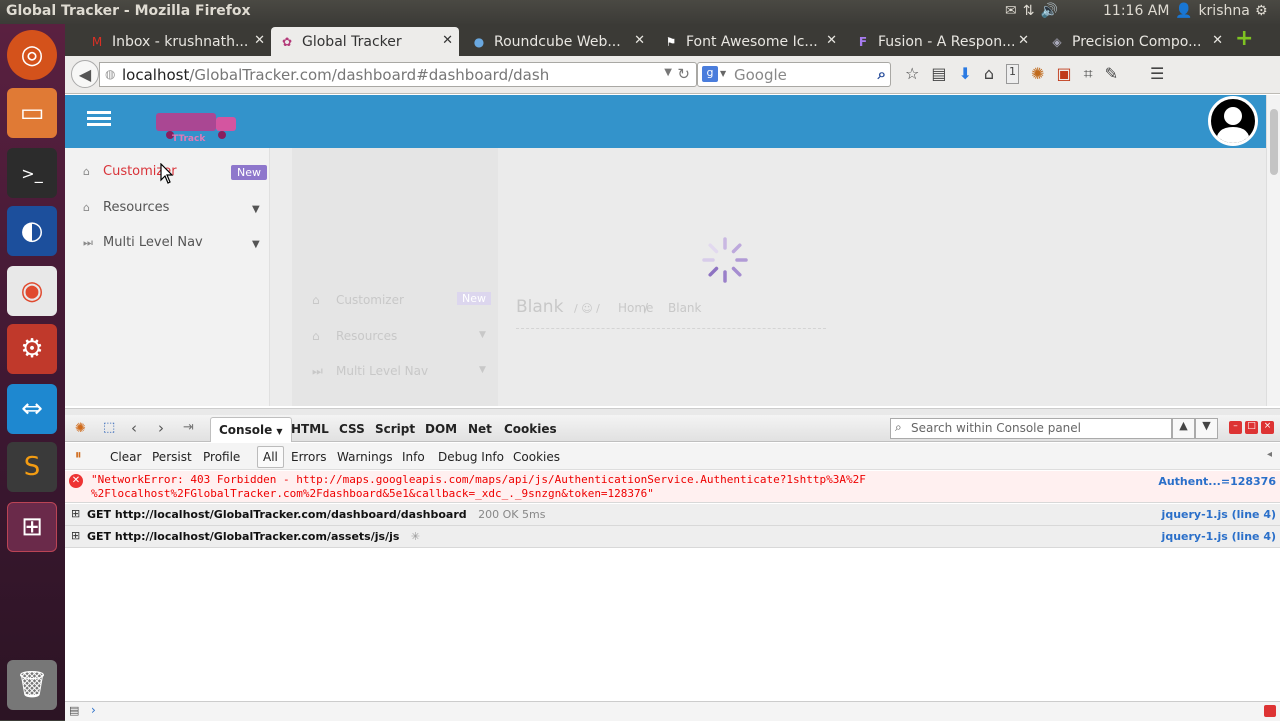  What do you see at coordinates (938, 74) in the screenshot?
I see `bookmarks-menu-icon: ▤` at bounding box center [938, 74].